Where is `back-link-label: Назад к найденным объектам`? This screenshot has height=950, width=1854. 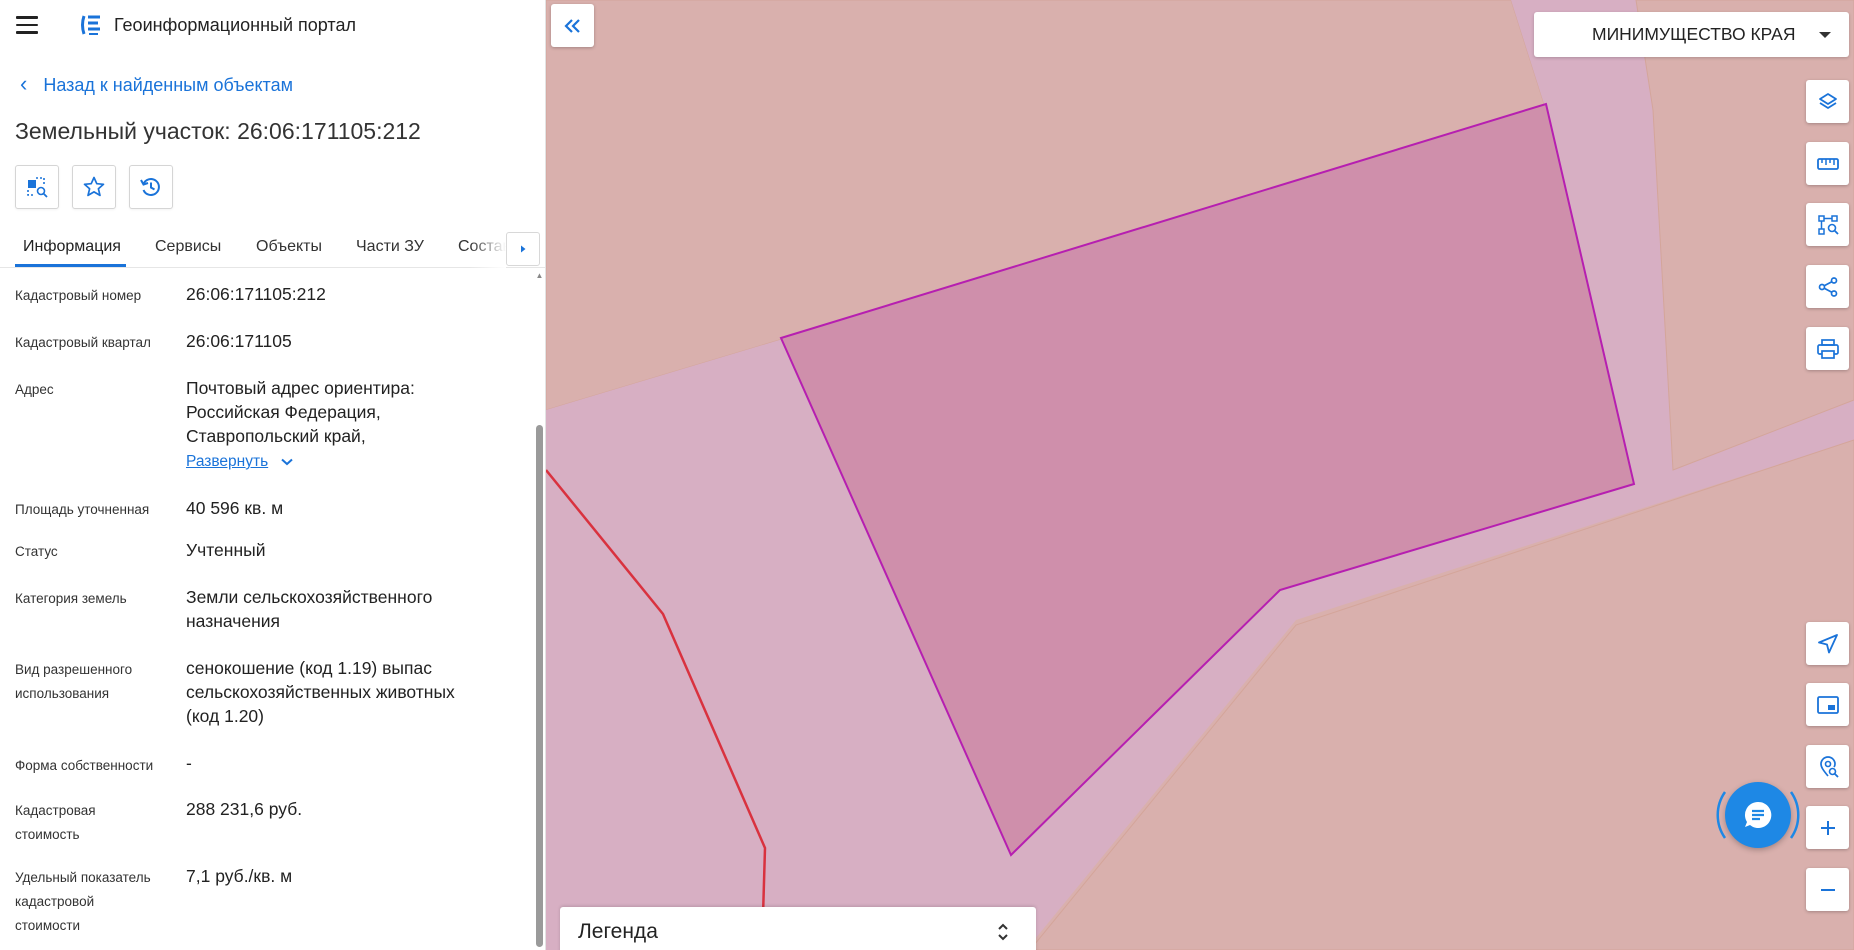 back-link-label: Назад к найденным объектам is located at coordinates (168, 84).